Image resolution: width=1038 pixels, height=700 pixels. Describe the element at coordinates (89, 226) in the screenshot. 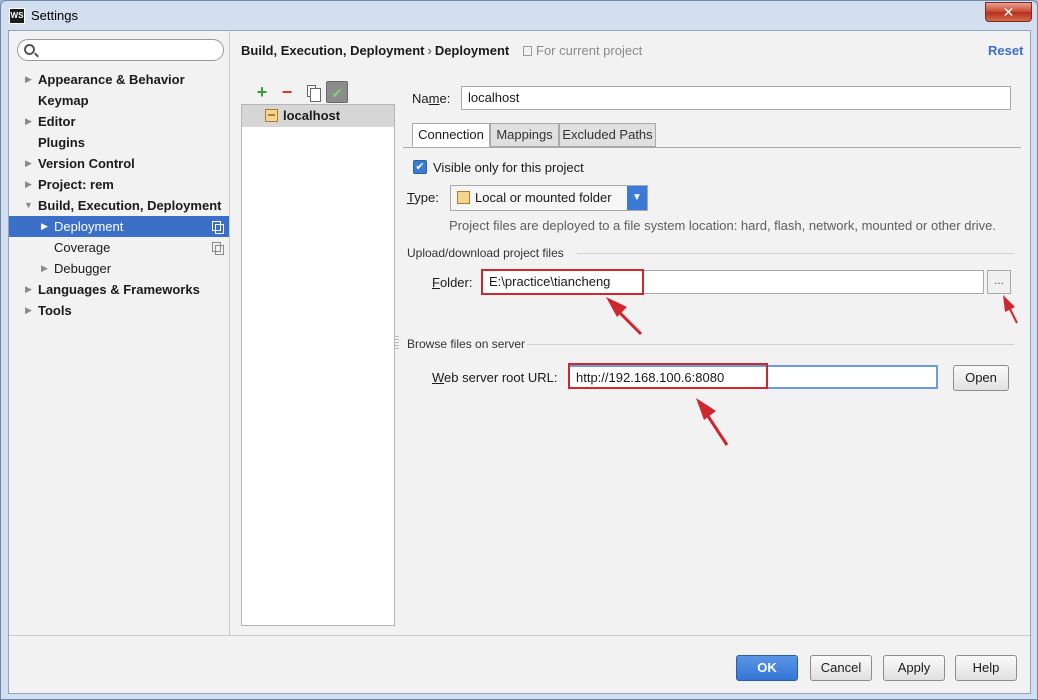

I see `sidebar-item-label: Deployment` at that location.